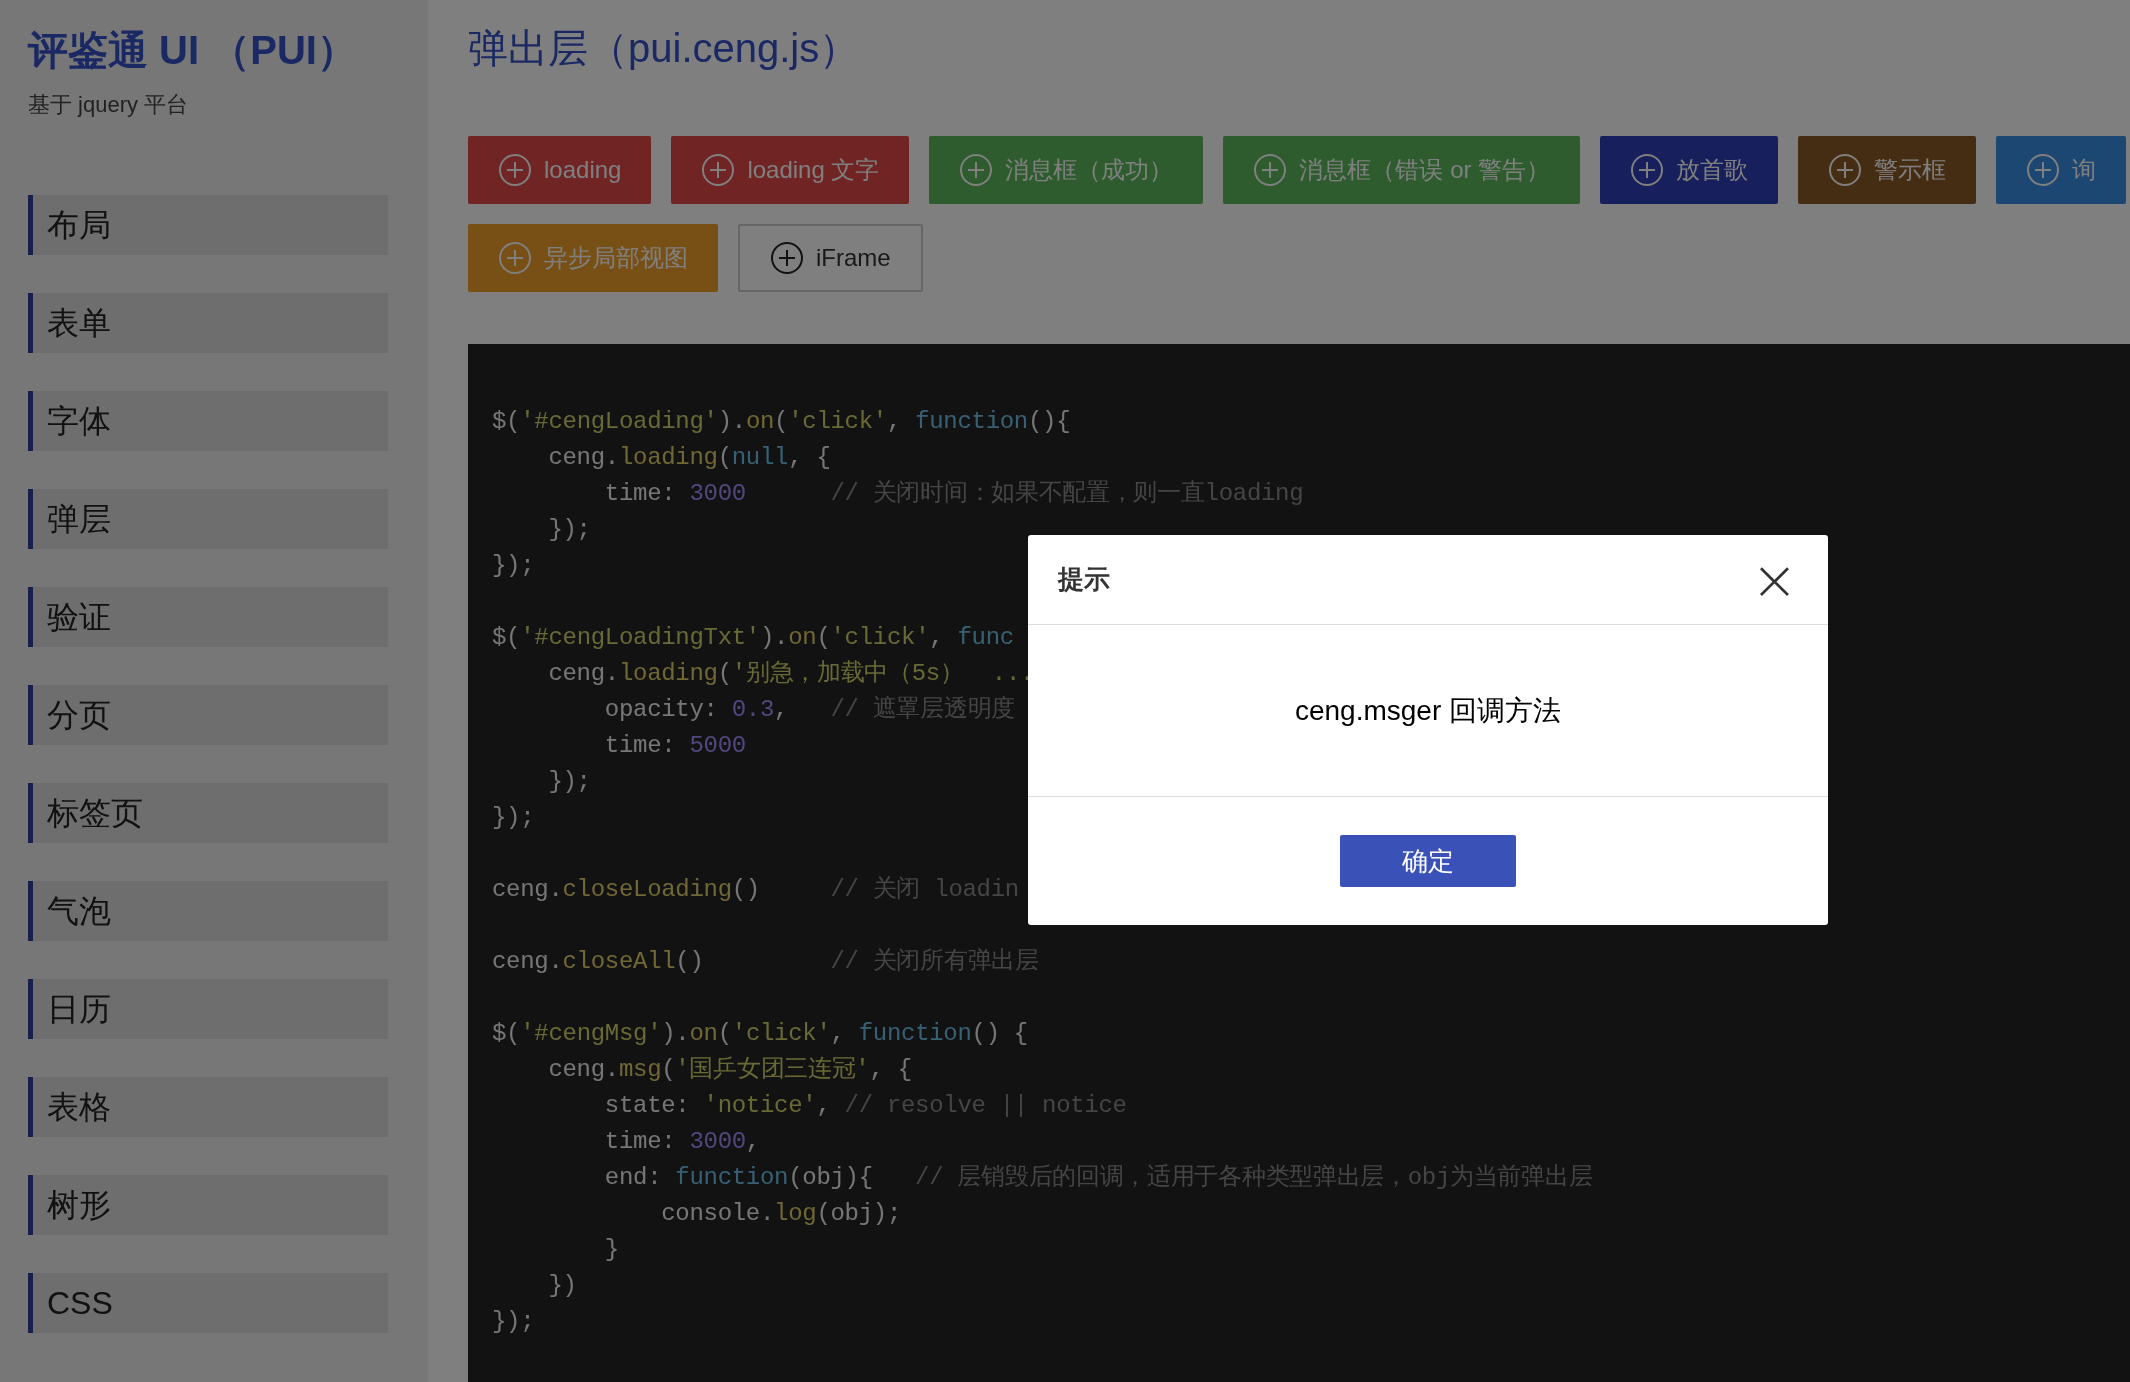 This screenshot has width=2130, height=1382. I want to click on code-line: $('#cengLoading').on('click', function(){, so click(781, 422).